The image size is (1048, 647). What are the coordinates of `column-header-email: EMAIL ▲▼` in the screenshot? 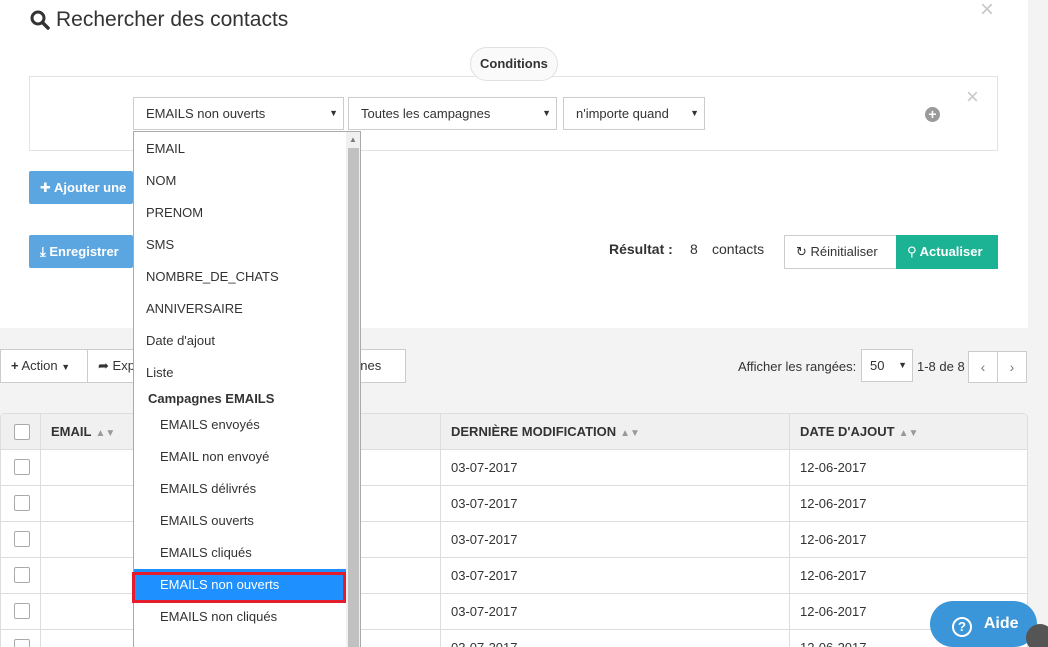 It's located at (78, 432).